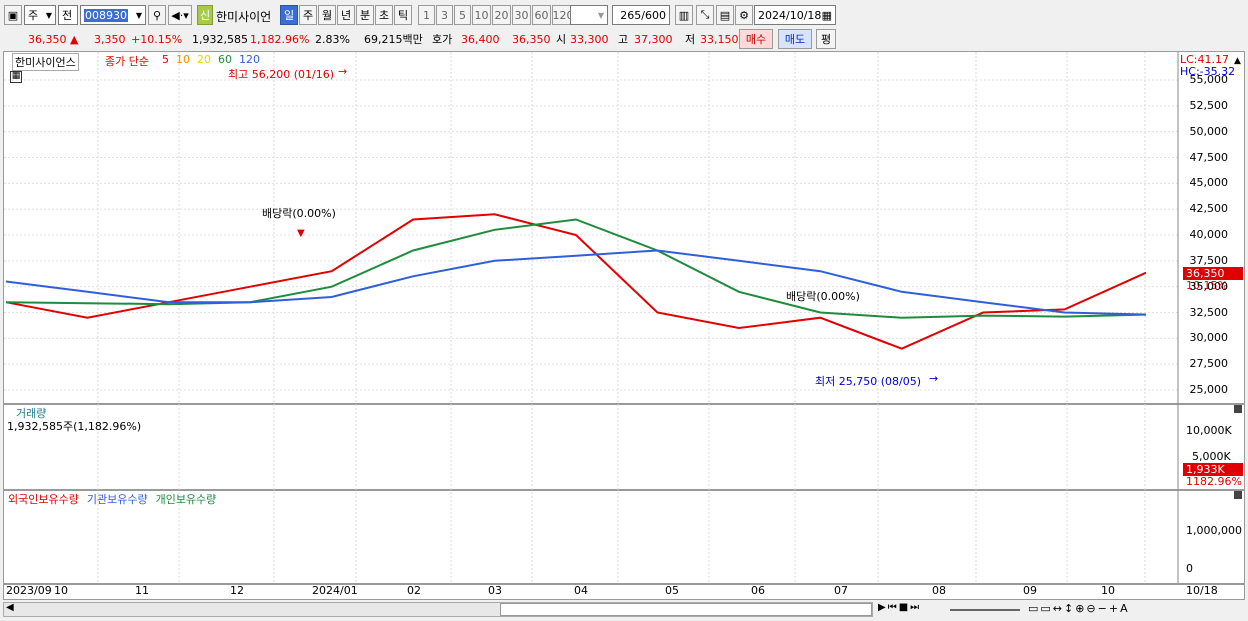  I want to click on stock-name: 한미사이언, so click(244, 17).